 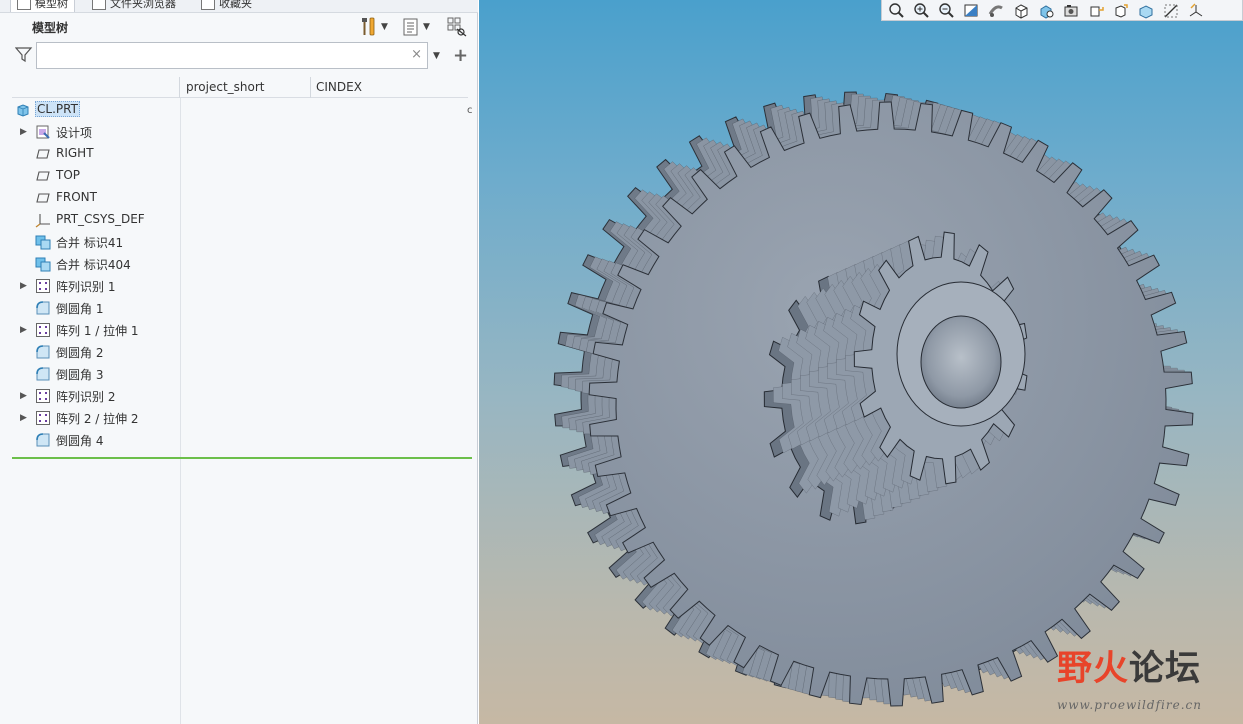 What do you see at coordinates (86, 397) in the screenshot?
I see `tree-node-label: 阵列识别 2` at bounding box center [86, 397].